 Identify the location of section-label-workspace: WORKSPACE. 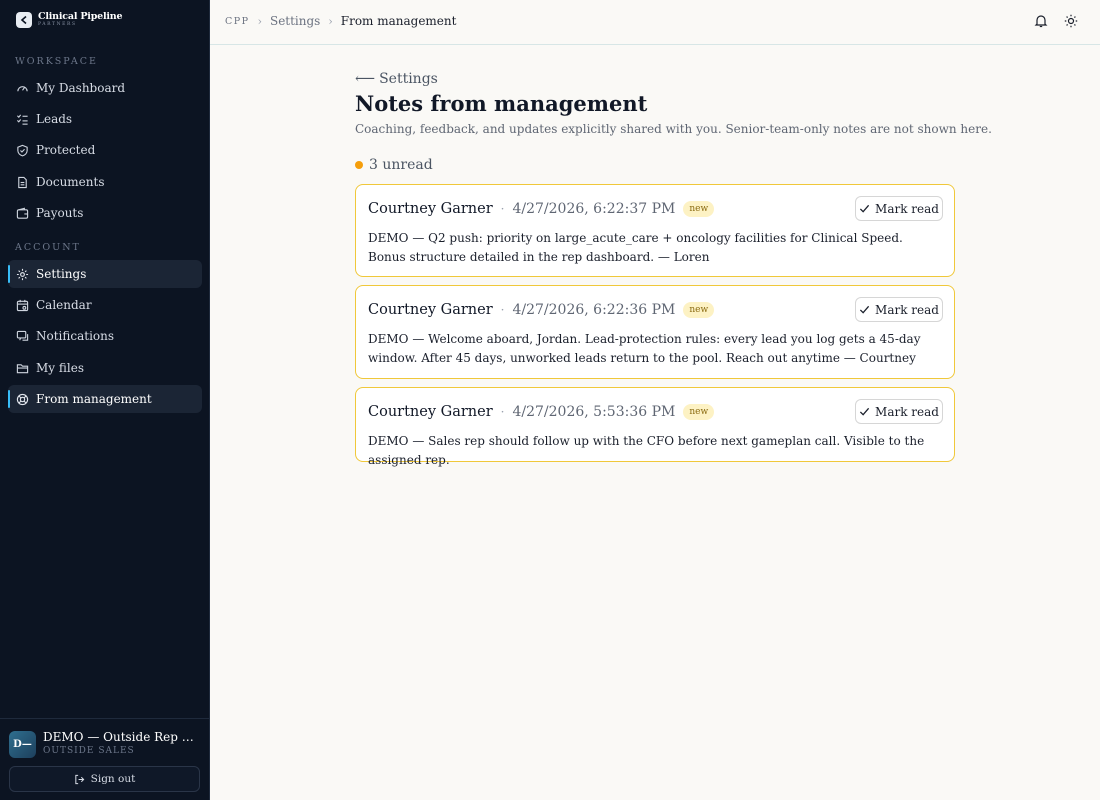
(56, 61).